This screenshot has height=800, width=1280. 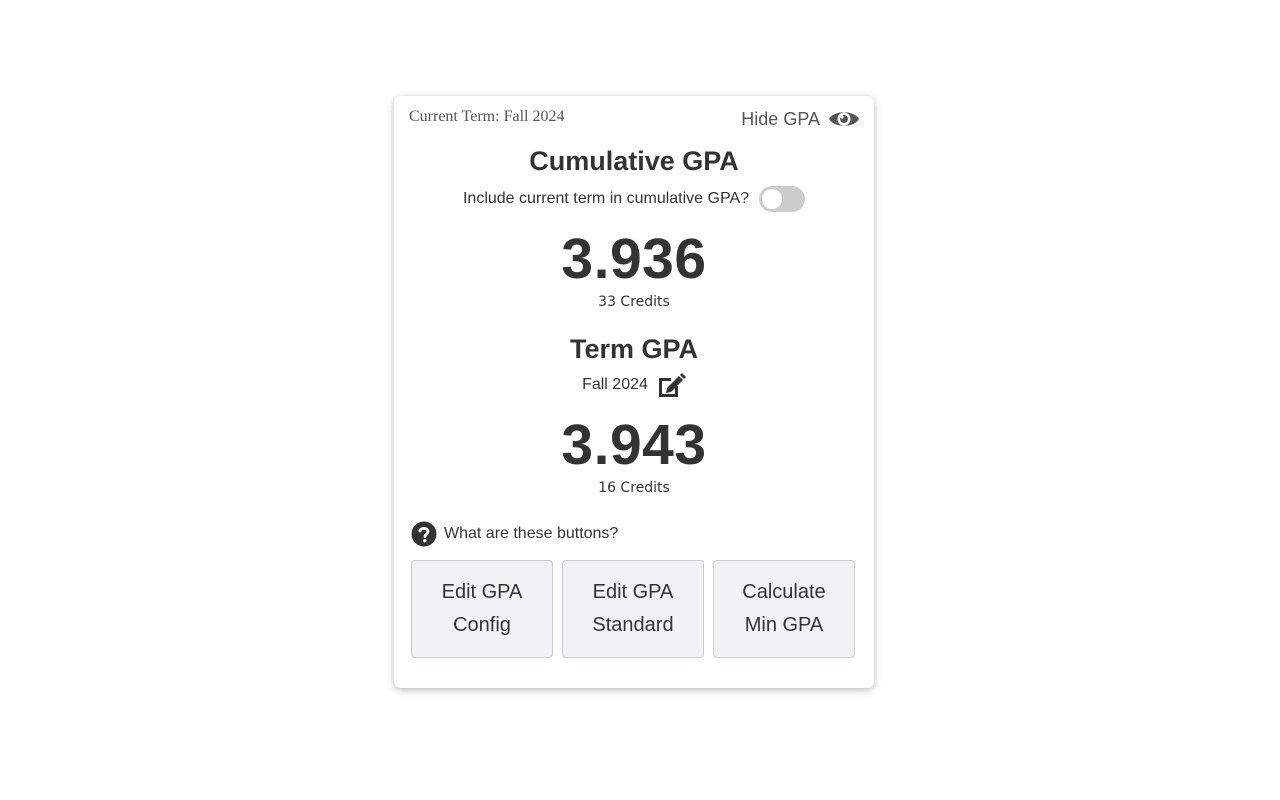 I want to click on help-label: What are these buttons?, so click(x=531, y=533).